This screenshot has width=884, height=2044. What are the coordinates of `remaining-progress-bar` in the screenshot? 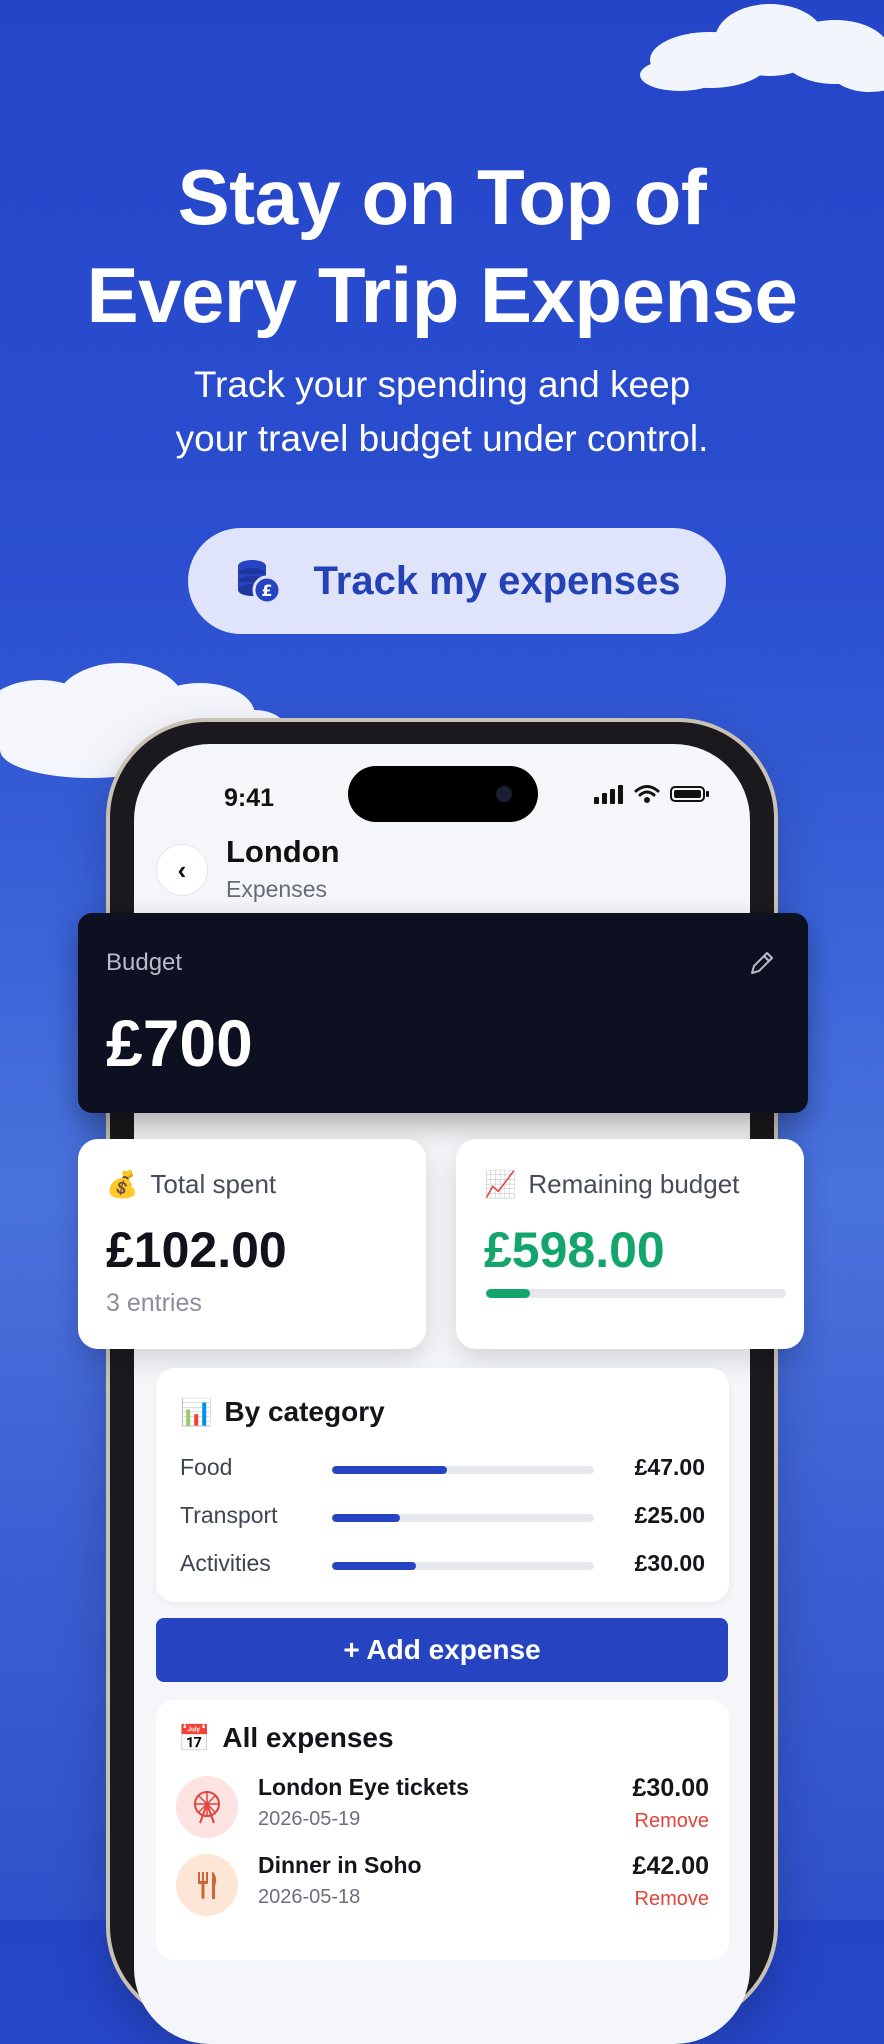 It's located at (636, 1293).